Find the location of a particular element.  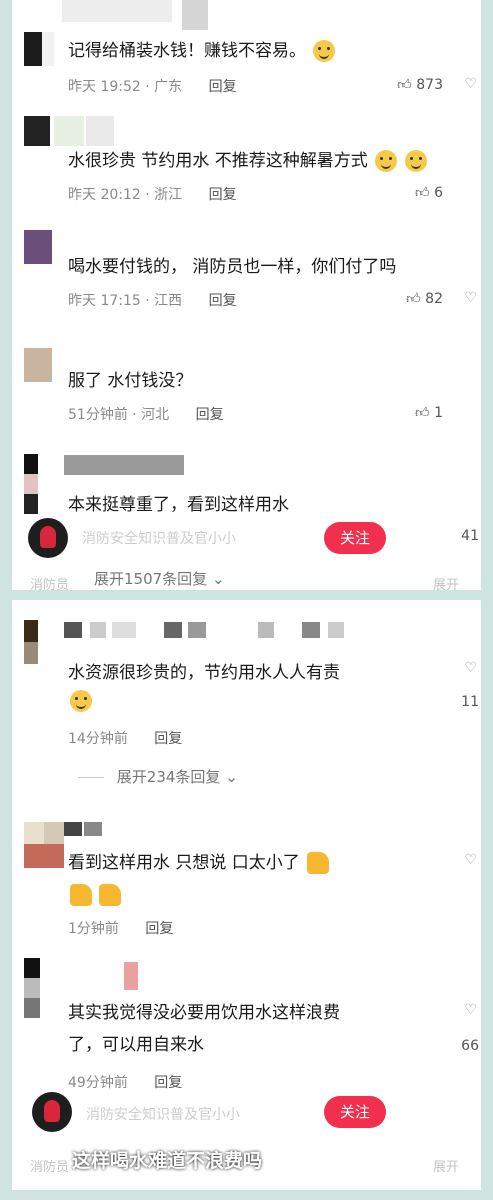

expand-replies-label: 展开1507条回复 is located at coordinates (151, 579).